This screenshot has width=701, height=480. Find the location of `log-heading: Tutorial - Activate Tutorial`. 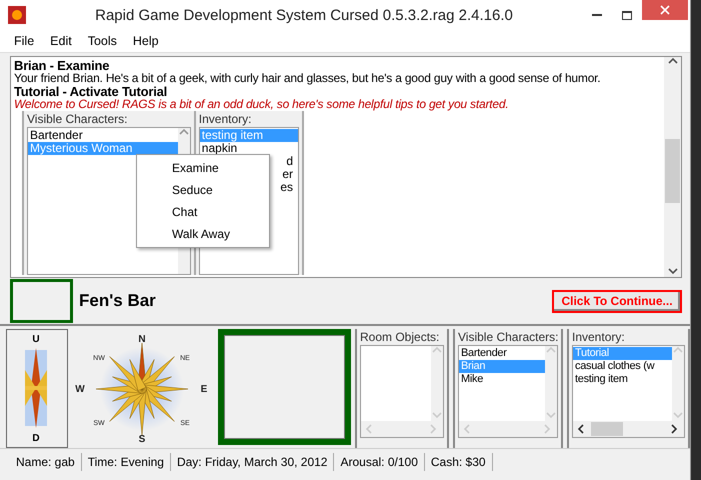

log-heading: Tutorial - Activate Tutorial is located at coordinates (91, 91).